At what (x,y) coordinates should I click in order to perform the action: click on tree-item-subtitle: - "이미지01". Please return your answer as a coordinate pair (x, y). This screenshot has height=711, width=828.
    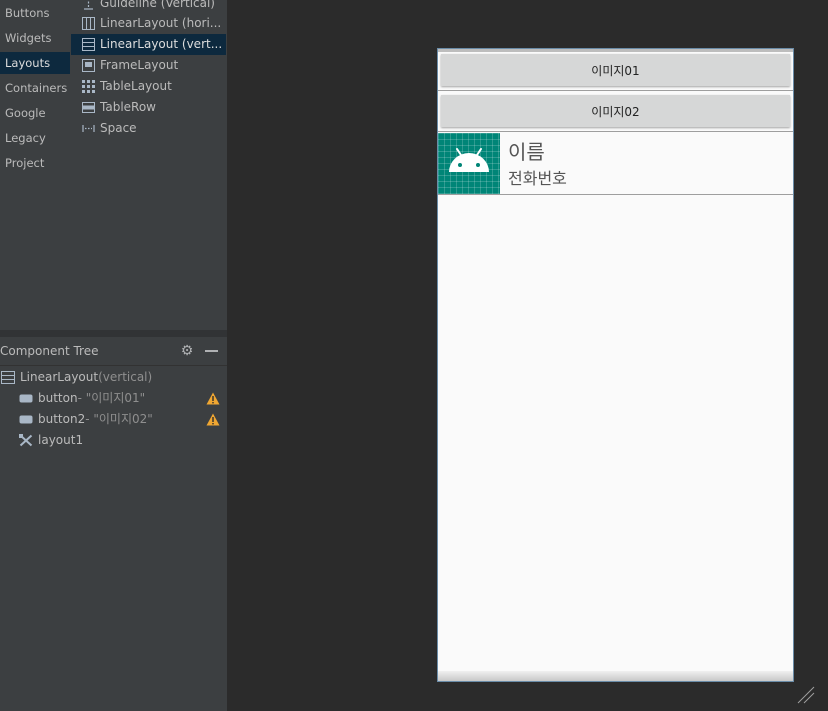
    Looking at the image, I should click on (111, 398).